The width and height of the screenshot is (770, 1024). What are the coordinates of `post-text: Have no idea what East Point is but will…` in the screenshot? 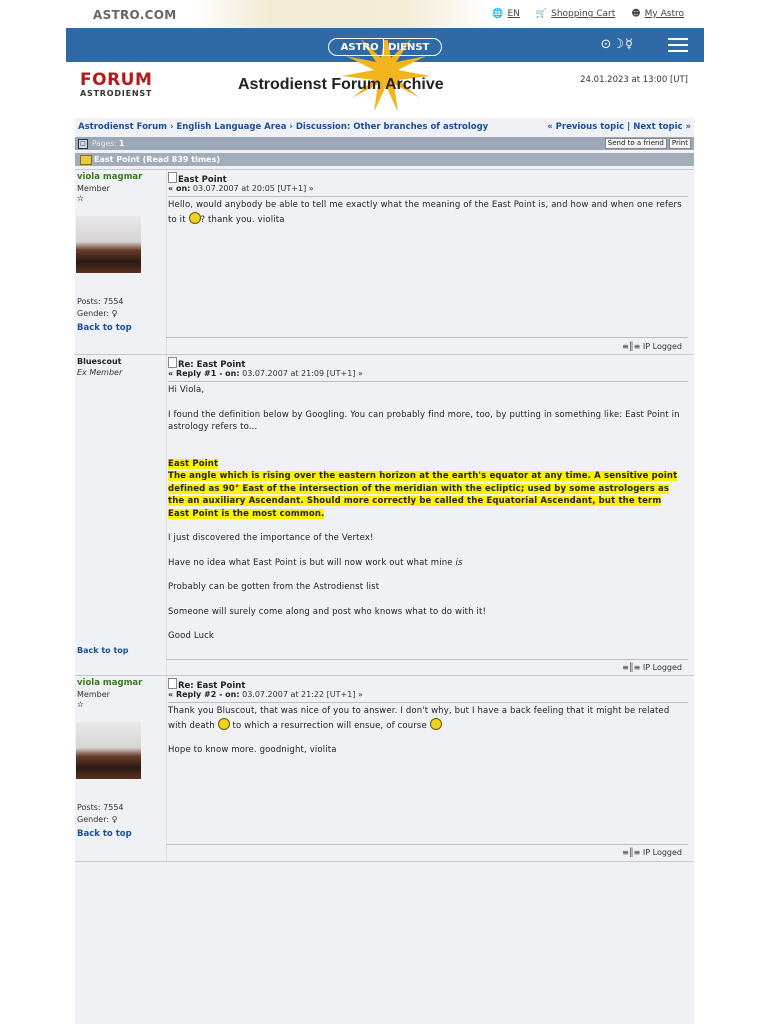 It's located at (310, 562).